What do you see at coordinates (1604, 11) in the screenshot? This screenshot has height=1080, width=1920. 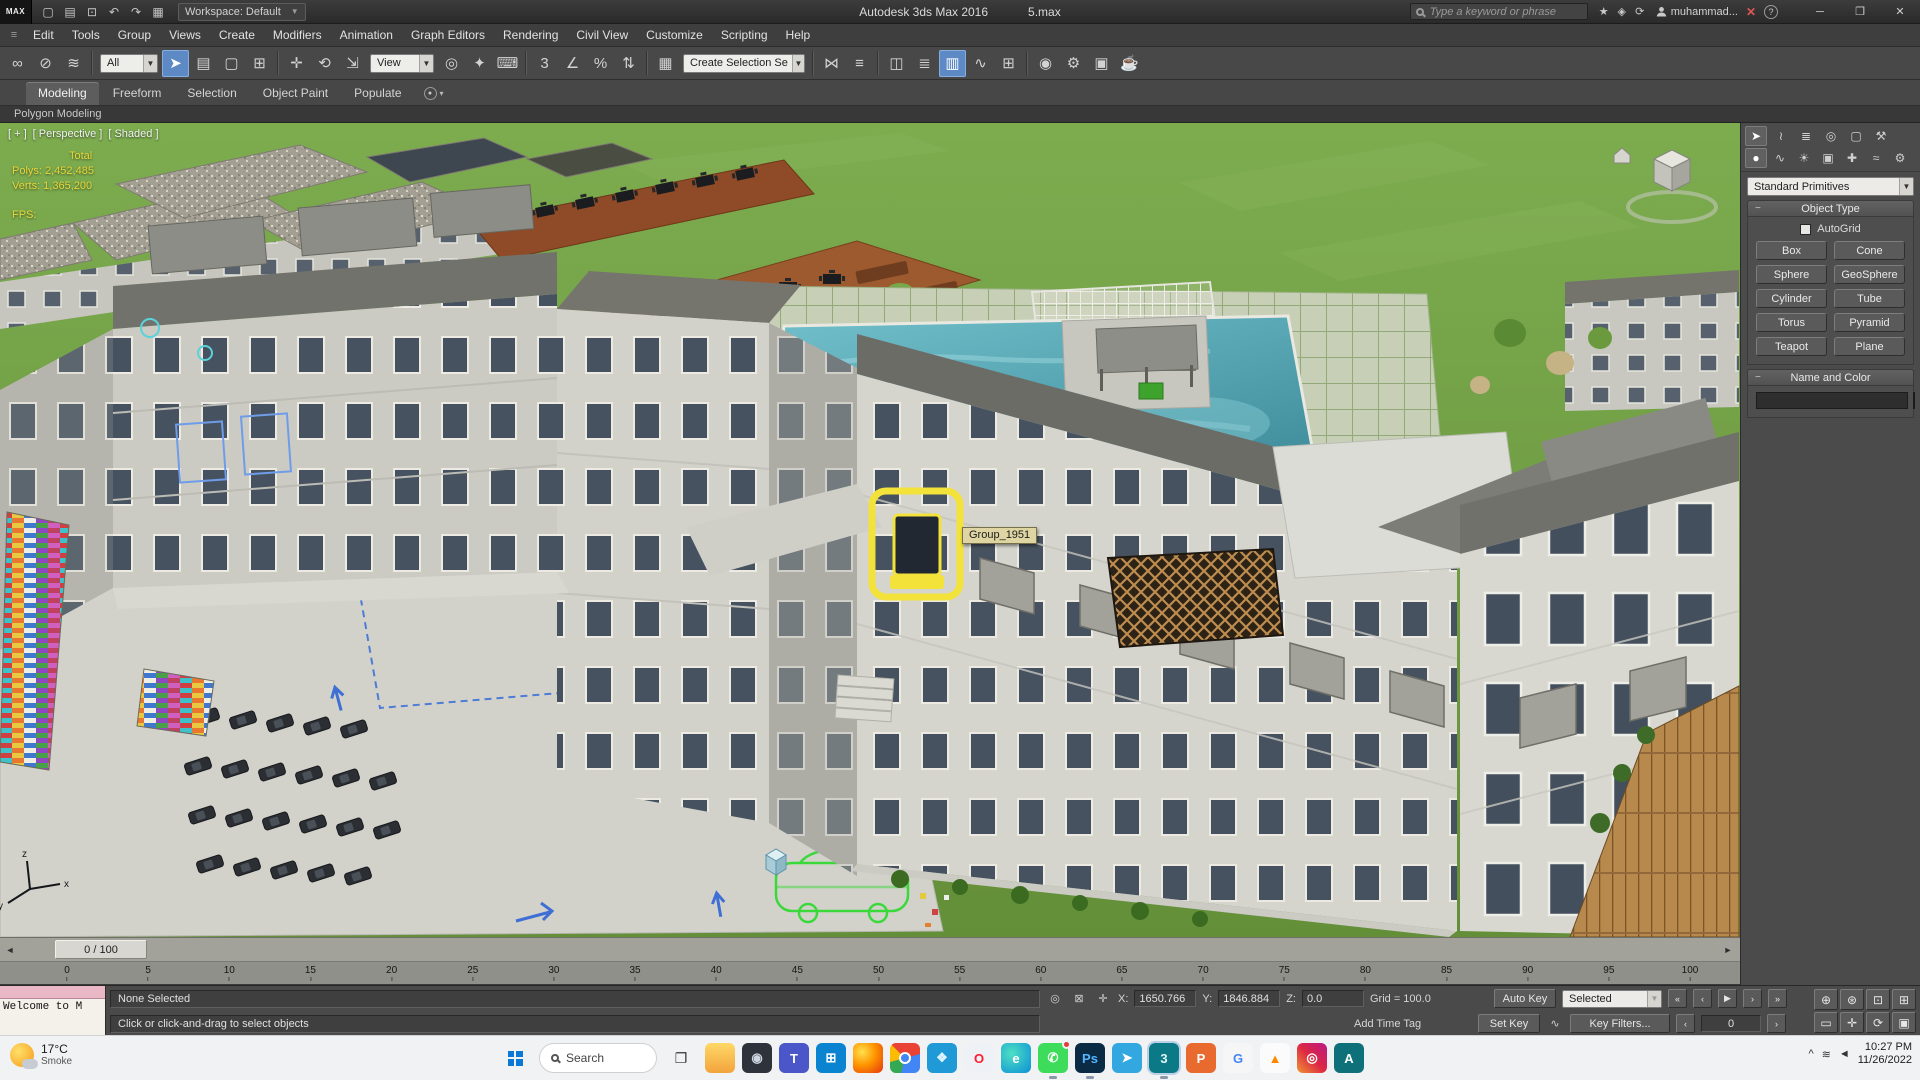 I see `favorites-icon: ★` at bounding box center [1604, 11].